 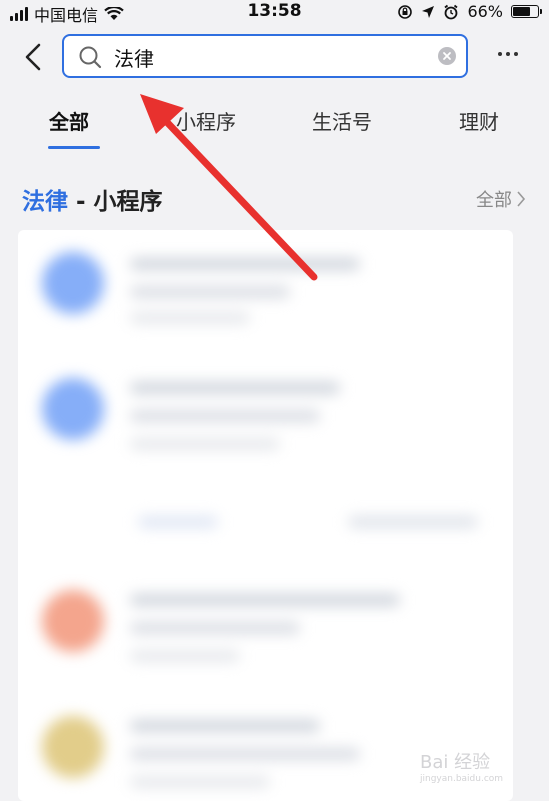 I want to click on alarm-icon, so click(x=451, y=11).